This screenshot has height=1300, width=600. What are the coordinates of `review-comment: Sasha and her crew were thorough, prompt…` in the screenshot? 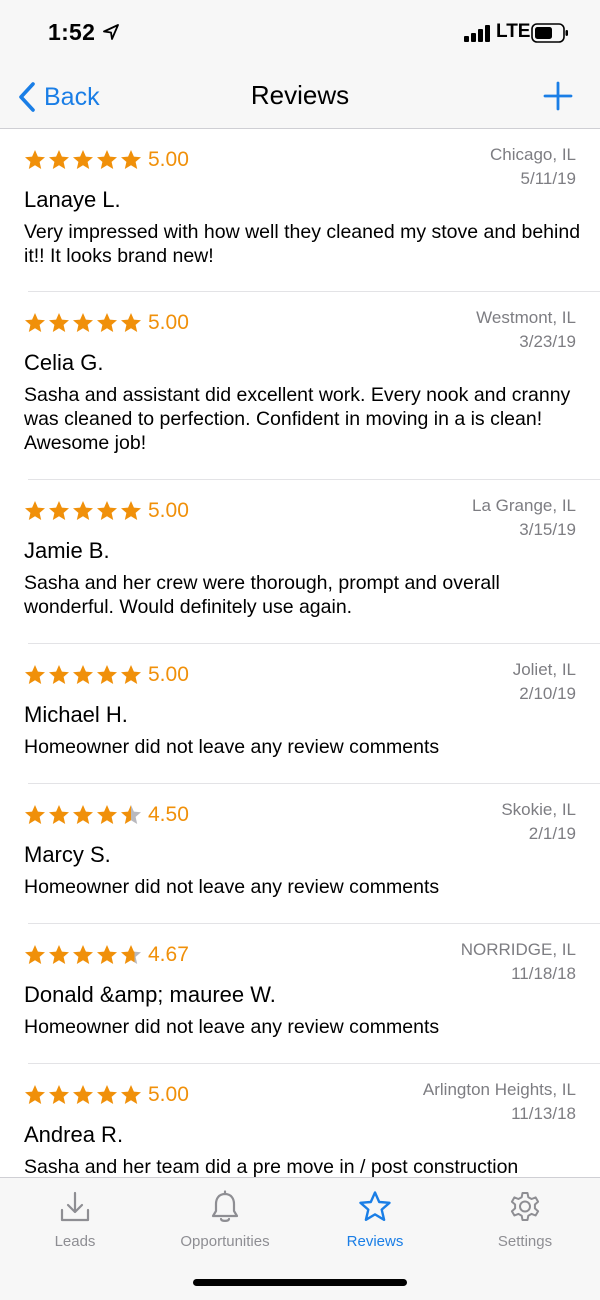 It's located at (262, 595).